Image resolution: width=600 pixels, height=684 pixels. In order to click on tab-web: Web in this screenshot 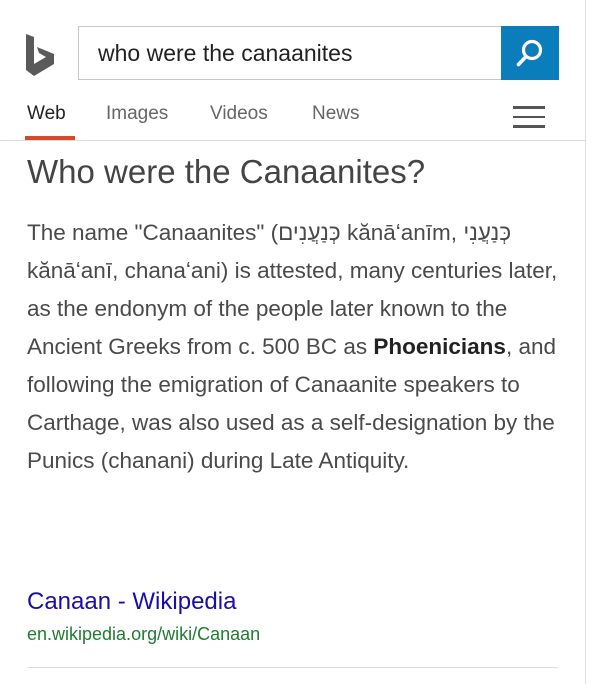, I will do `click(46, 114)`.